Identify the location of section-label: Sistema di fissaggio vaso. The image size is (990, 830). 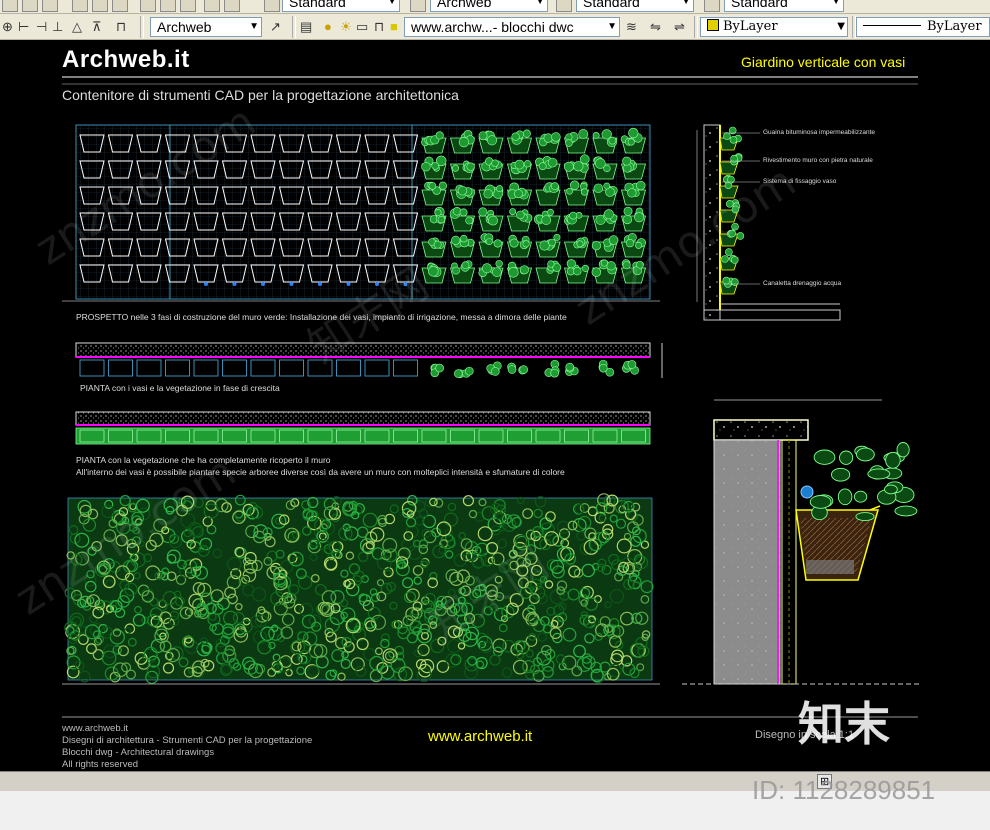
(800, 181).